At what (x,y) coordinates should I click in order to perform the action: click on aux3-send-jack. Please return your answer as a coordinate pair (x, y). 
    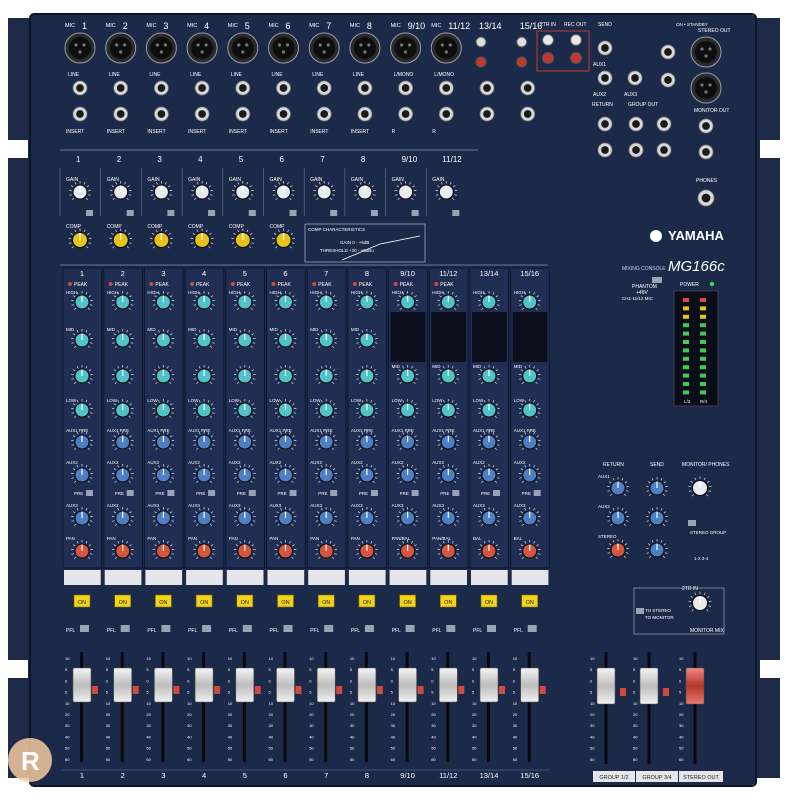
    Looking at the image, I should click on (635, 78).